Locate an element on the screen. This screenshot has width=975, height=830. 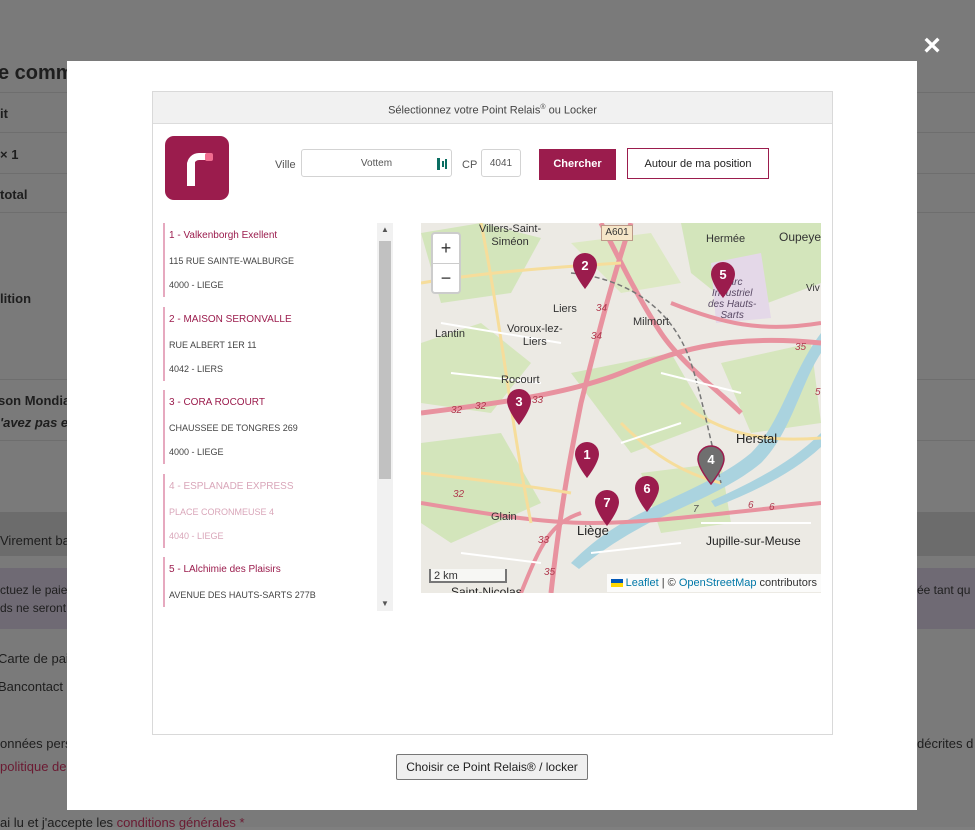
marker-pin-3: 3 is located at coordinates (519, 407).